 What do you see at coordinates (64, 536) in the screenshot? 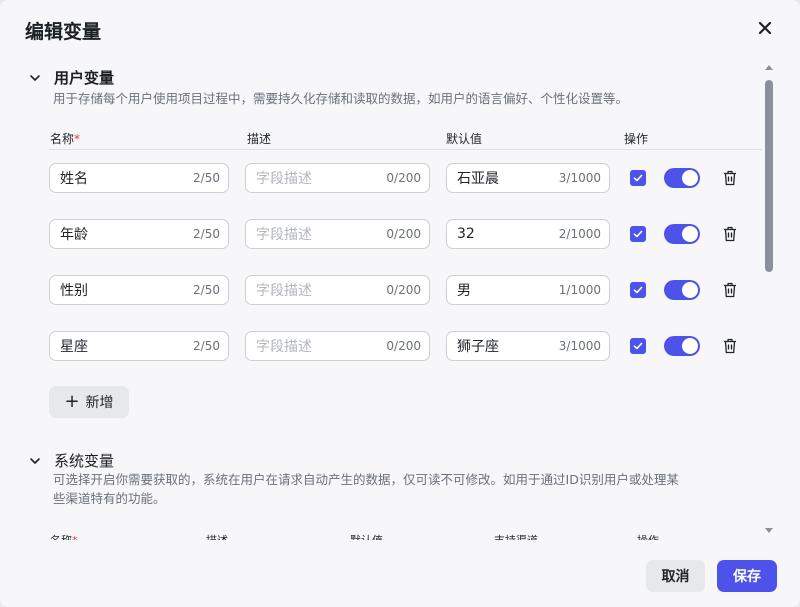
I see `system-column-header-name: 名称*` at bounding box center [64, 536].